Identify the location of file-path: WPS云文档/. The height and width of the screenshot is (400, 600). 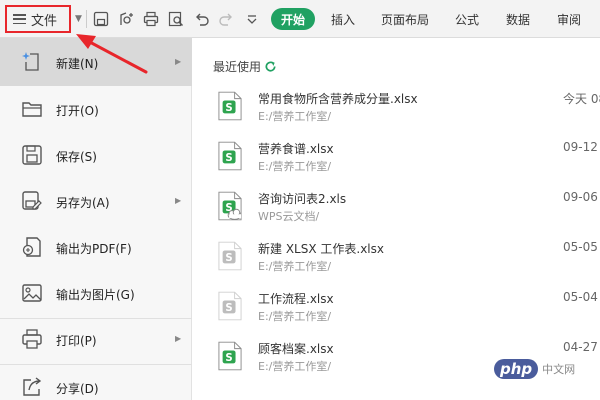
(289, 216).